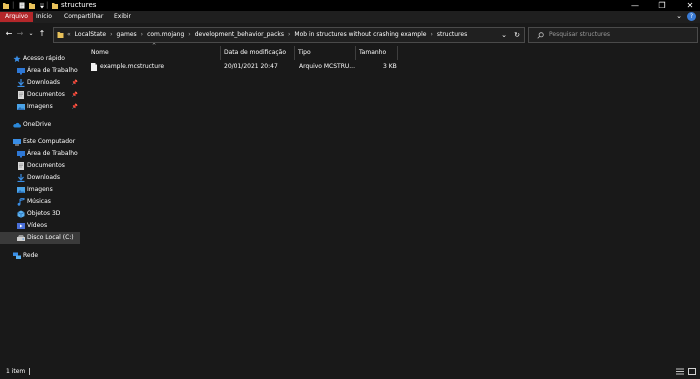 The image size is (700, 379). I want to click on sidebar-item-pc-music: Músicas, so click(49, 202).